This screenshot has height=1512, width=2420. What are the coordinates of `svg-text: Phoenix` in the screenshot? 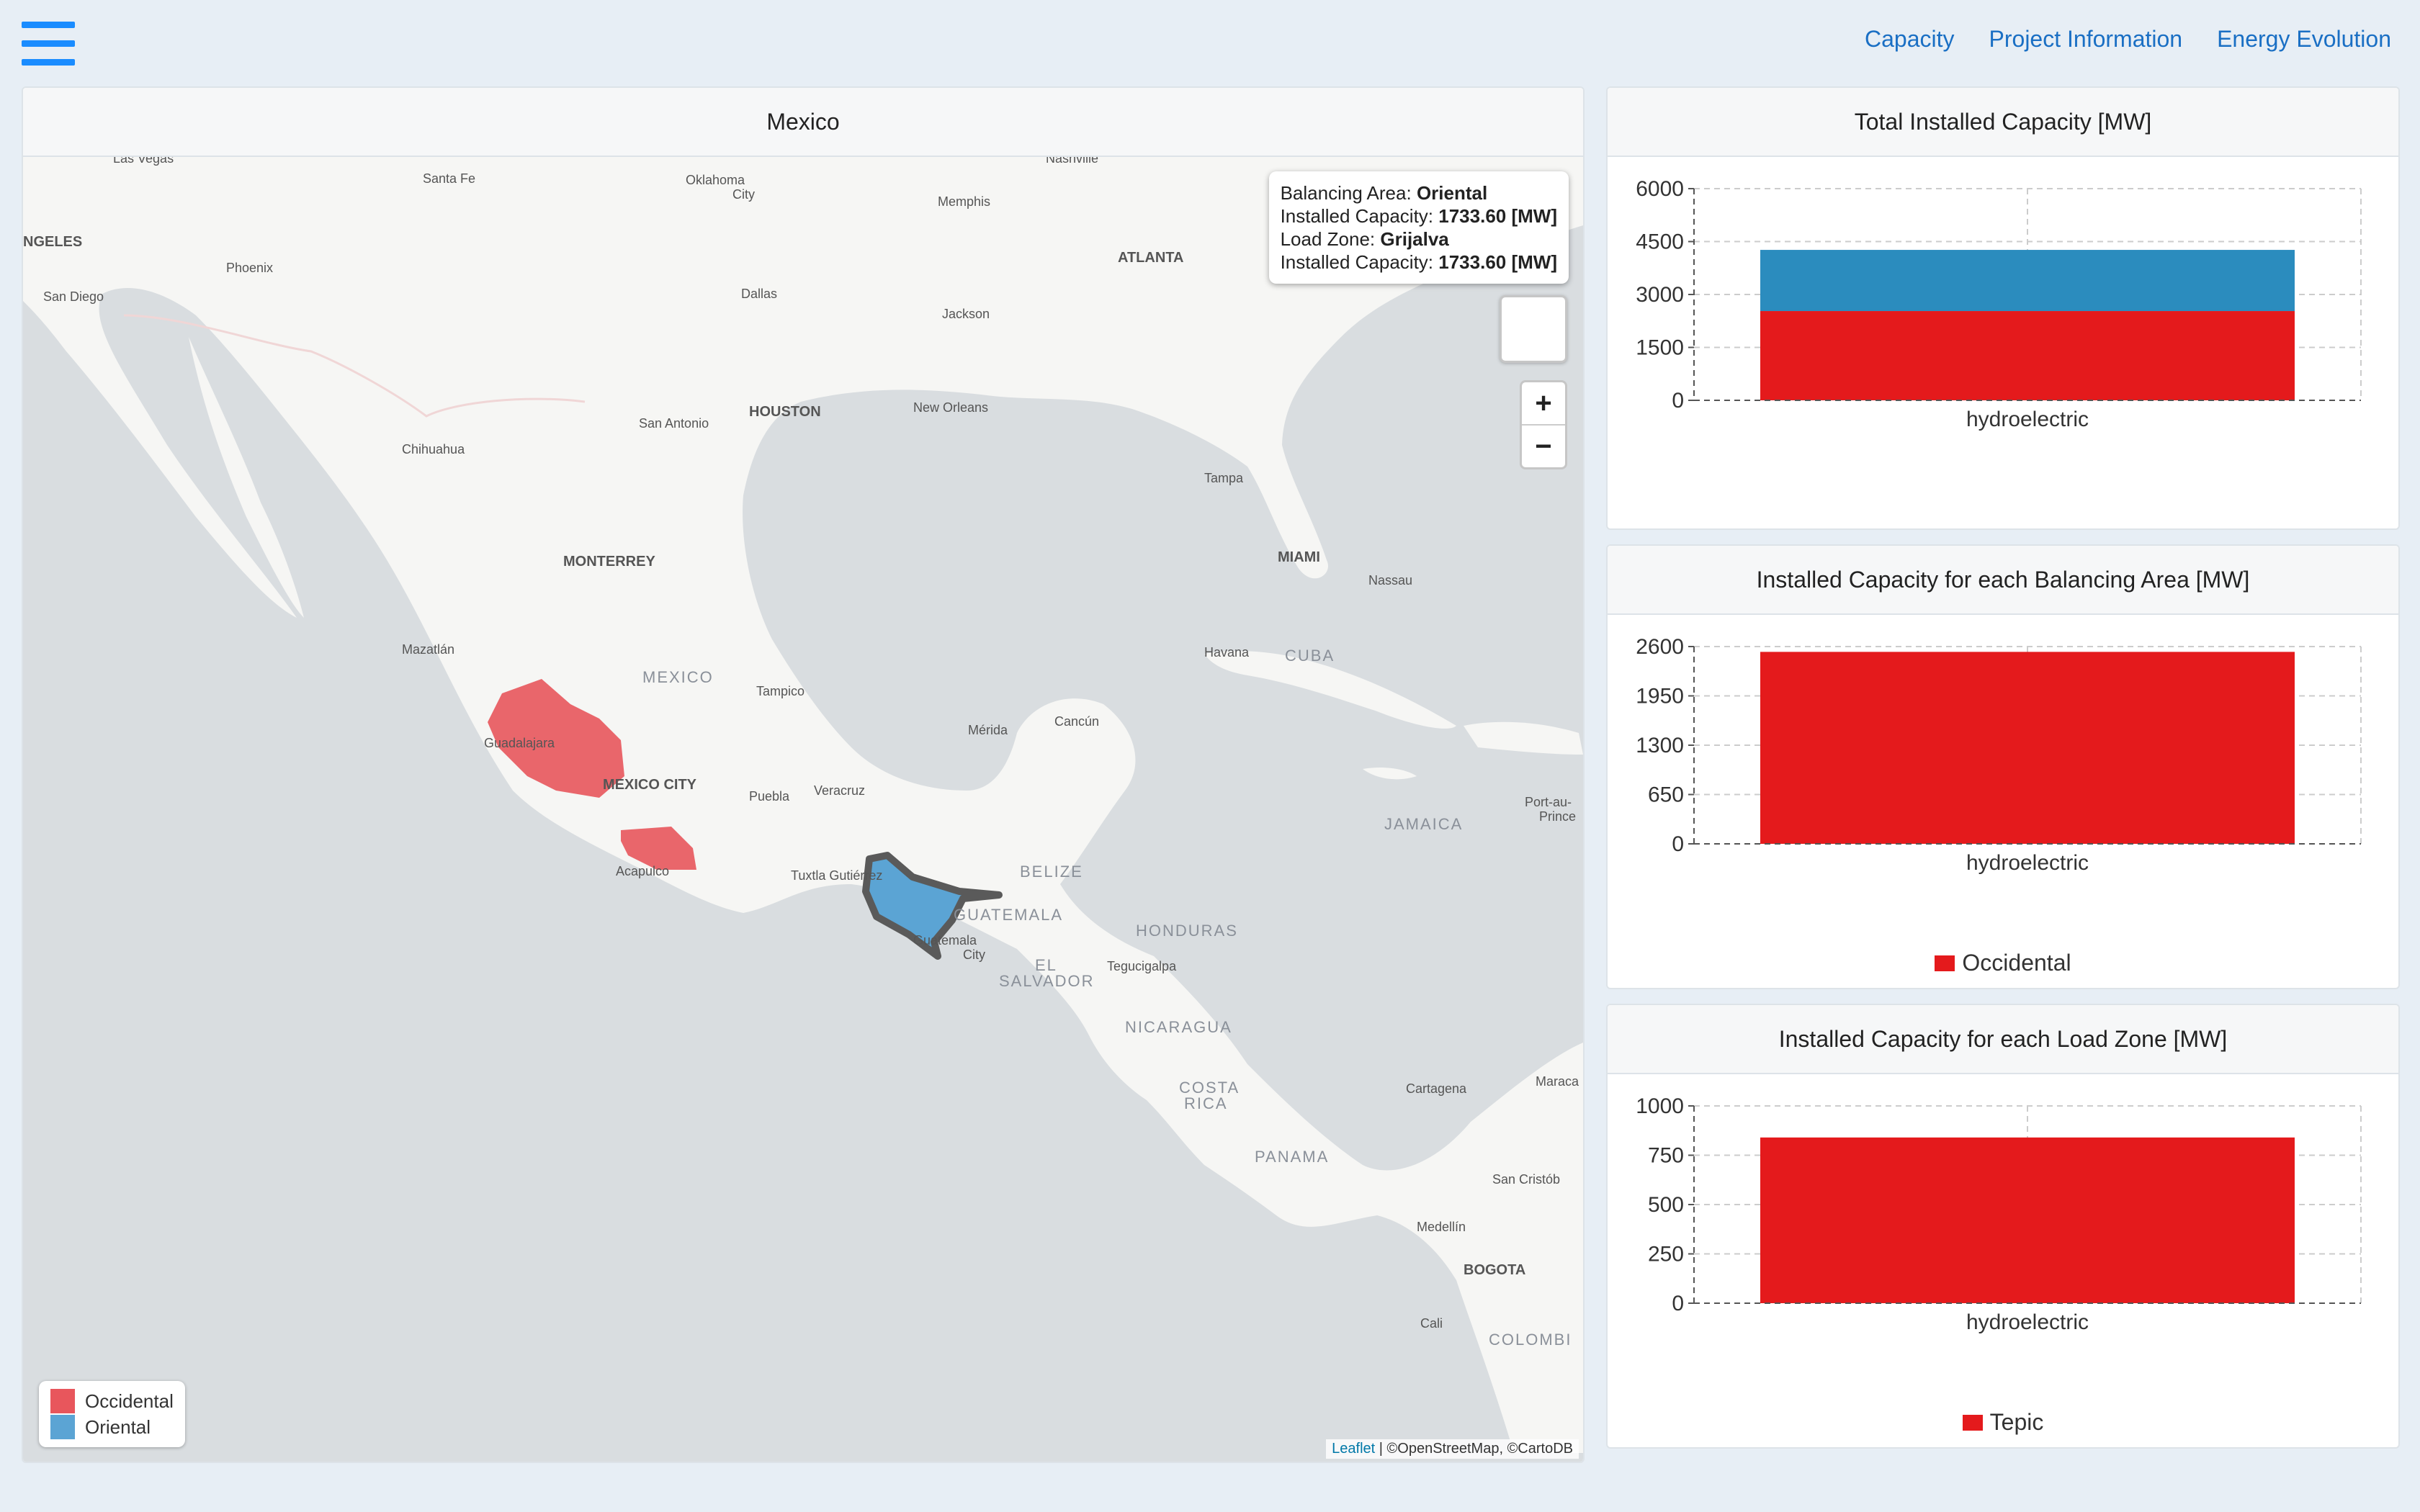 It's located at (249, 268).